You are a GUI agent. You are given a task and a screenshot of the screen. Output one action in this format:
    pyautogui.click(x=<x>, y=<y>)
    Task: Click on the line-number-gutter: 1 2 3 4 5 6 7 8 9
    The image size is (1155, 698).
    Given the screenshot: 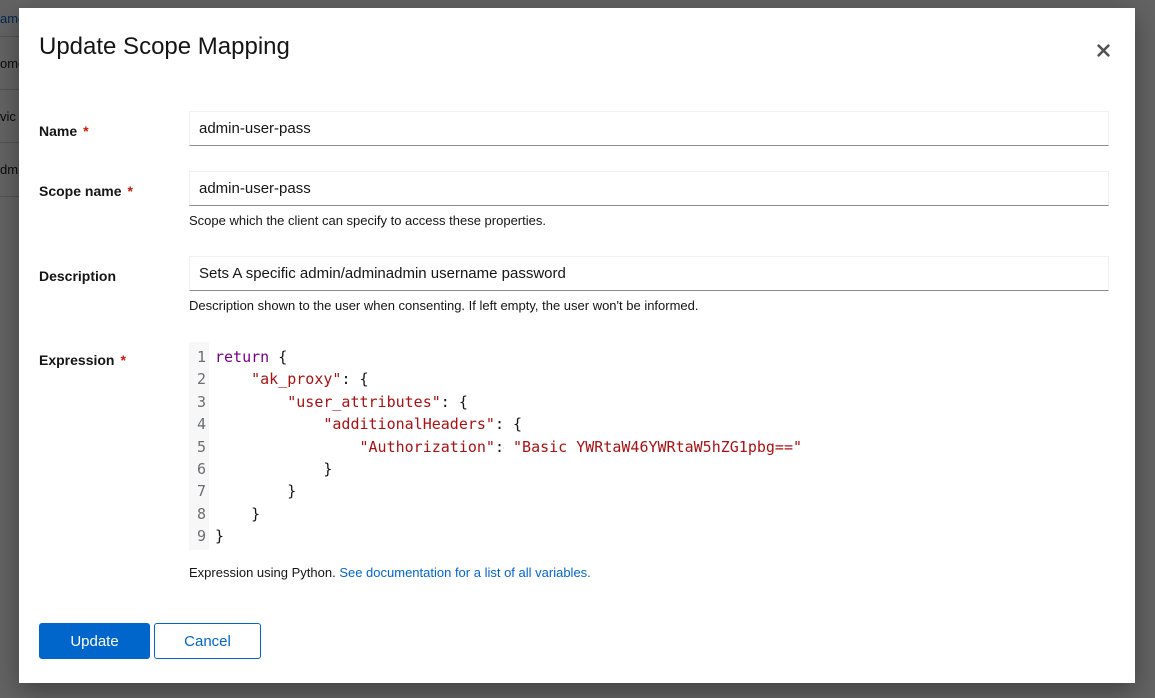 What is the action you would take?
    pyautogui.click(x=199, y=446)
    